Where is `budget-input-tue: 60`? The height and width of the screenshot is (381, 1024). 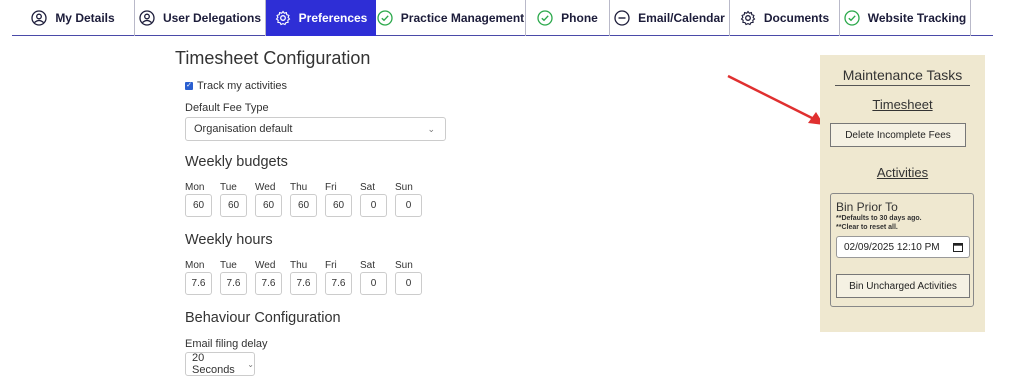 budget-input-tue: 60 is located at coordinates (233, 205).